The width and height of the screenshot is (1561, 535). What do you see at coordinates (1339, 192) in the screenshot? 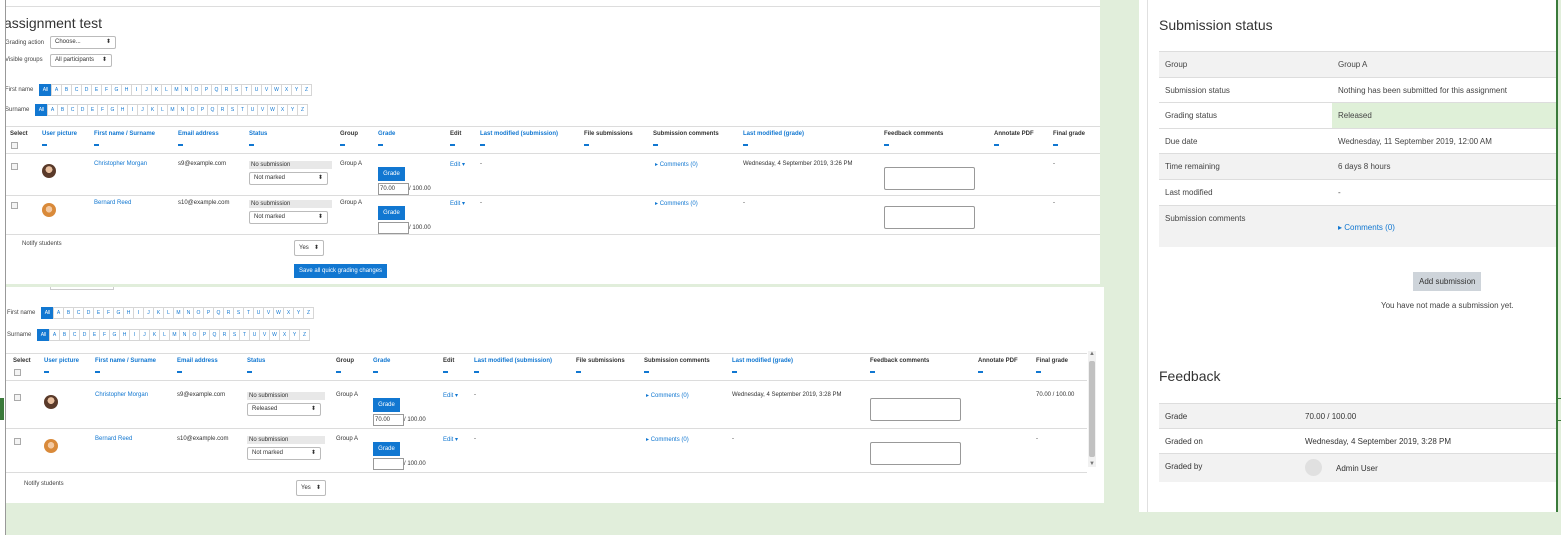
I see `status-row-value: -` at bounding box center [1339, 192].